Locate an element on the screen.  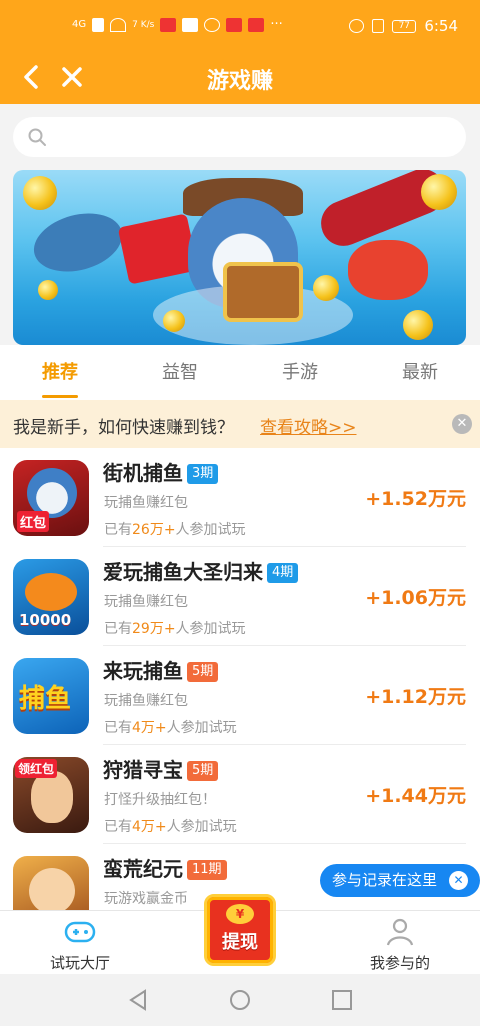
game-name: 蛮荒纪元 is located at coordinates (143, 869).